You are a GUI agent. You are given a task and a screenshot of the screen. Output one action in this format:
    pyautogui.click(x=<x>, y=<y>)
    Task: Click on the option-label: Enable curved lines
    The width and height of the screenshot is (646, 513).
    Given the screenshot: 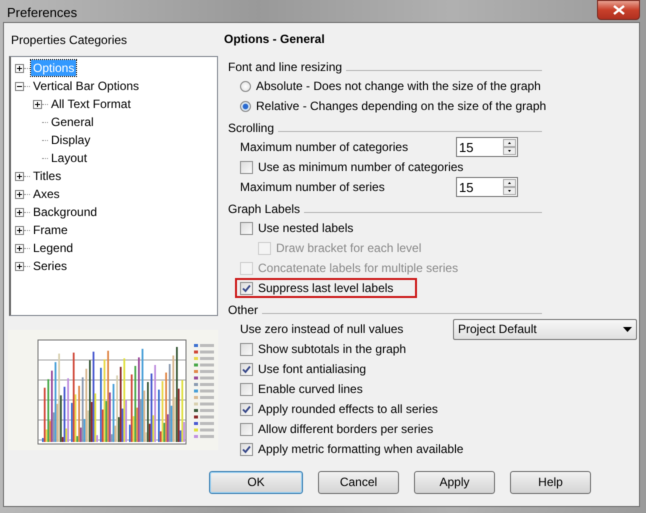 What is the action you would take?
    pyautogui.click(x=310, y=389)
    